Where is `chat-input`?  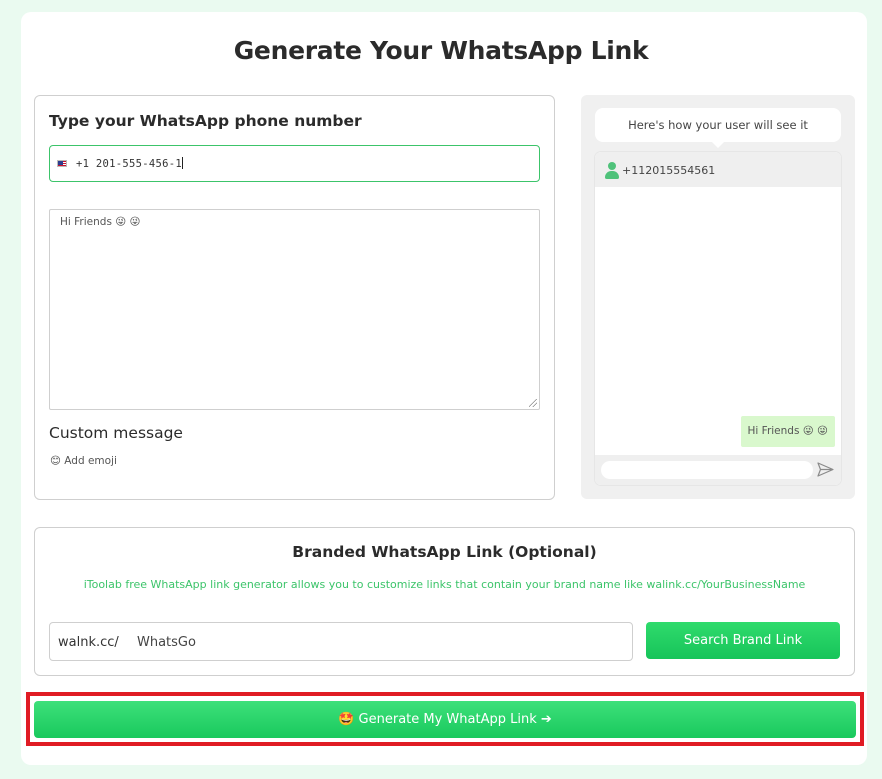
chat-input is located at coordinates (707, 470).